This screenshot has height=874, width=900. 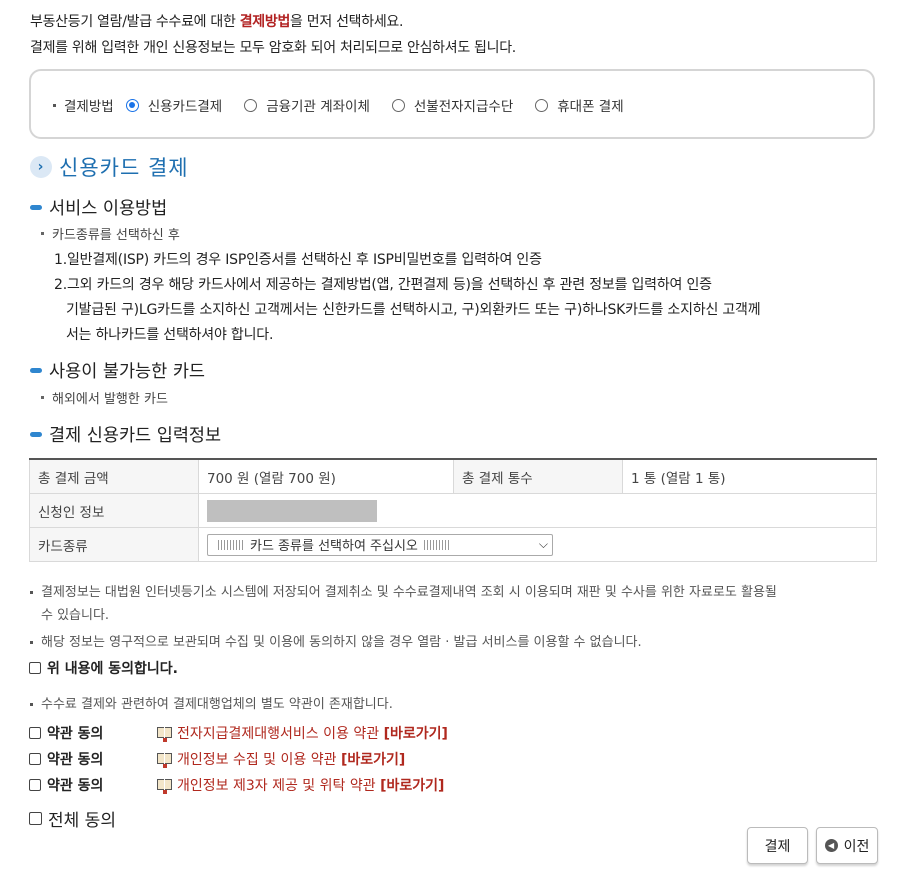 What do you see at coordinates (72, 818) in the screenshot?
I see `agree-all-checkbox: 전체 동의` at bounding box center [72, 818].